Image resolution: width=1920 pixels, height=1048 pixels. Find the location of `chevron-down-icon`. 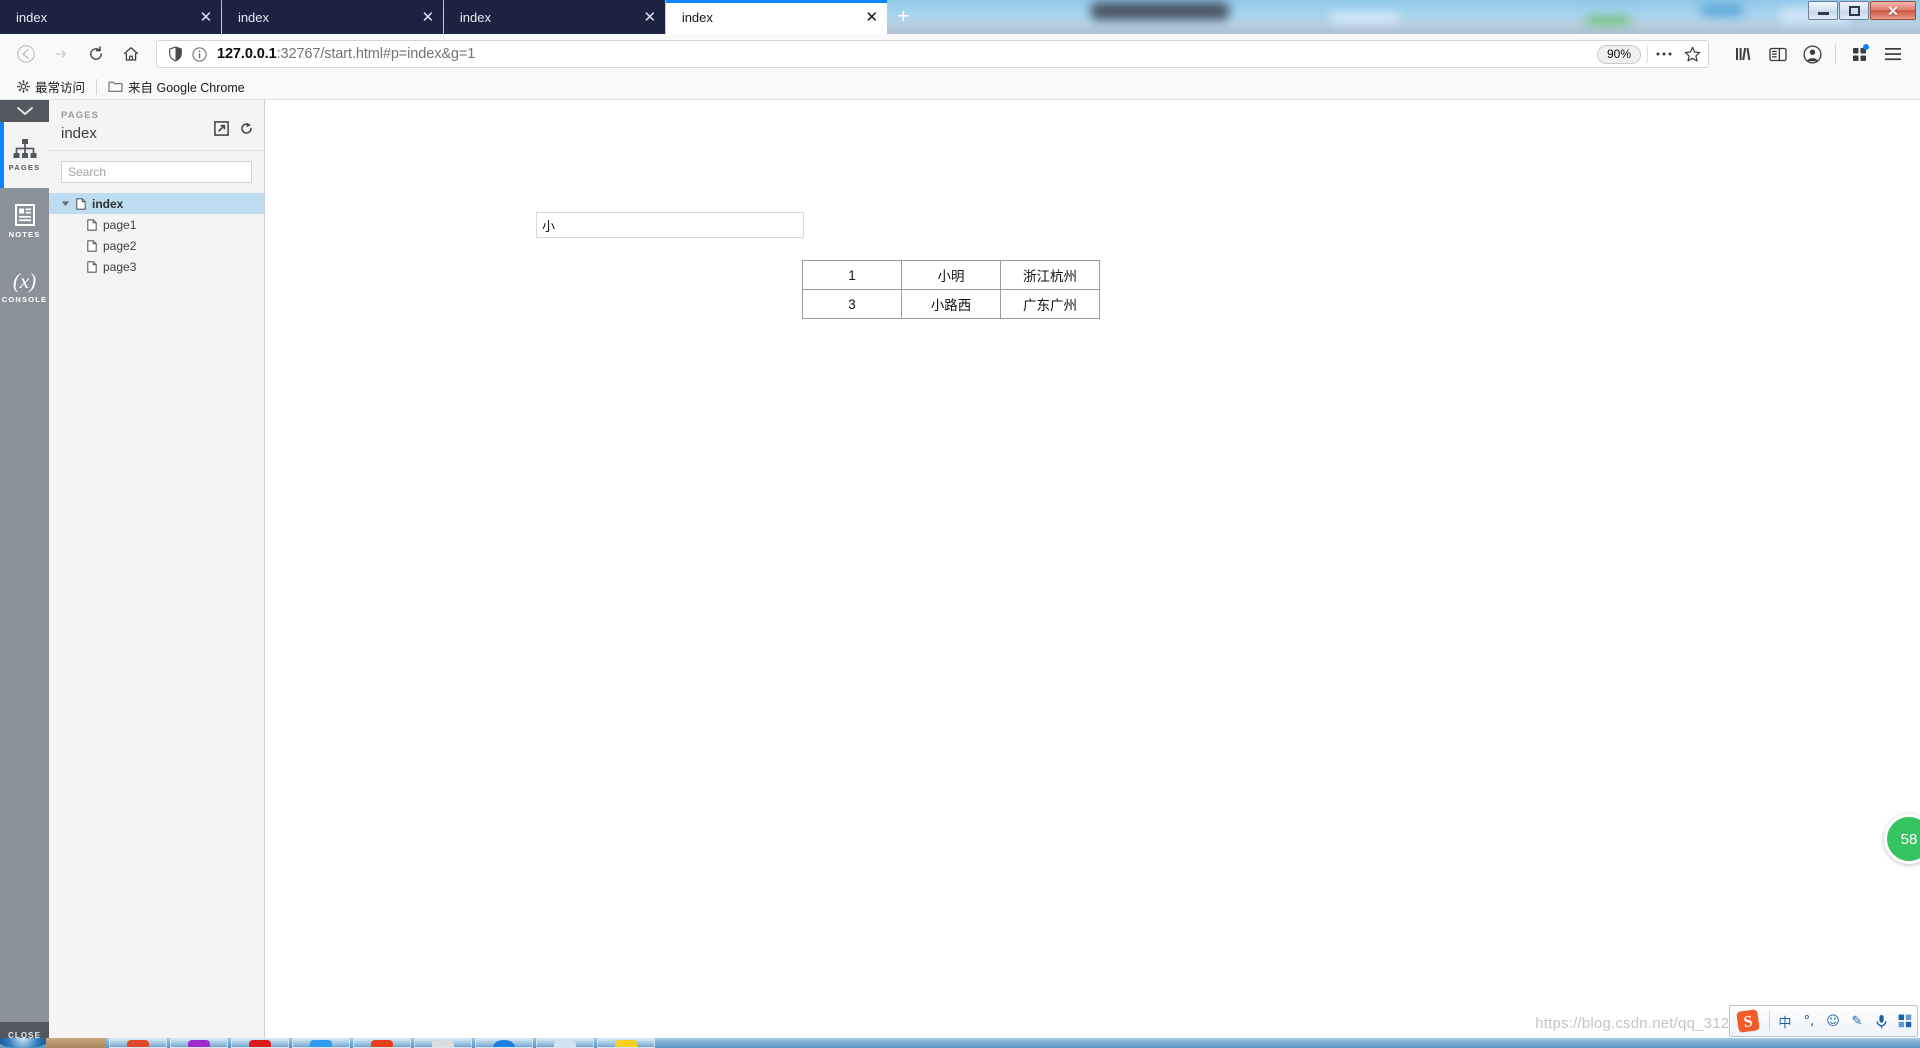

chevron-down-icon is located at coordinates (24, 111).